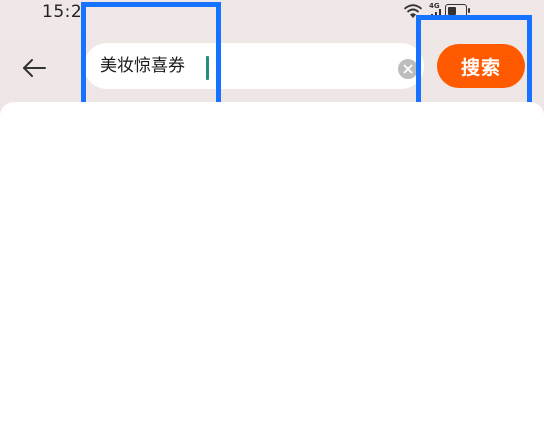  What do you see at coordinates (62, 12) in the screenshot?
I see `status-time: 15:2` at bounding box center [62, 12].